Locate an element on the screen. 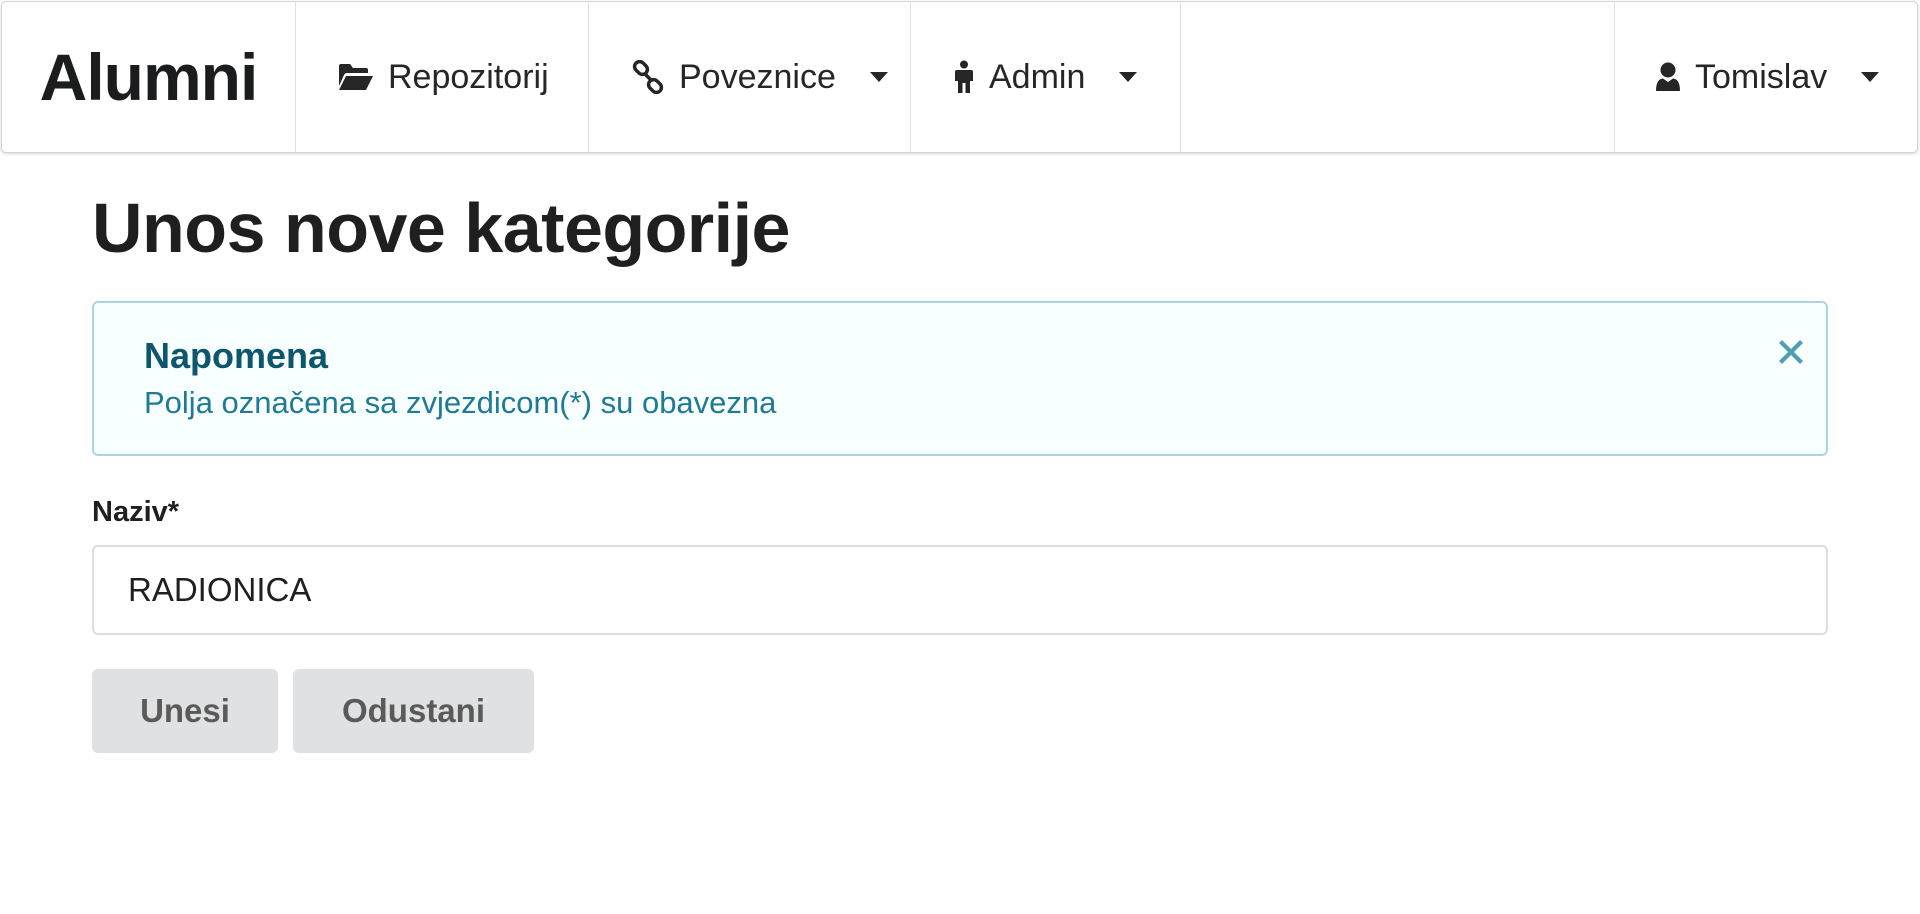 The height and width of the screenshot is (914, 1920). link-icon is located at coordinates (648, 77).